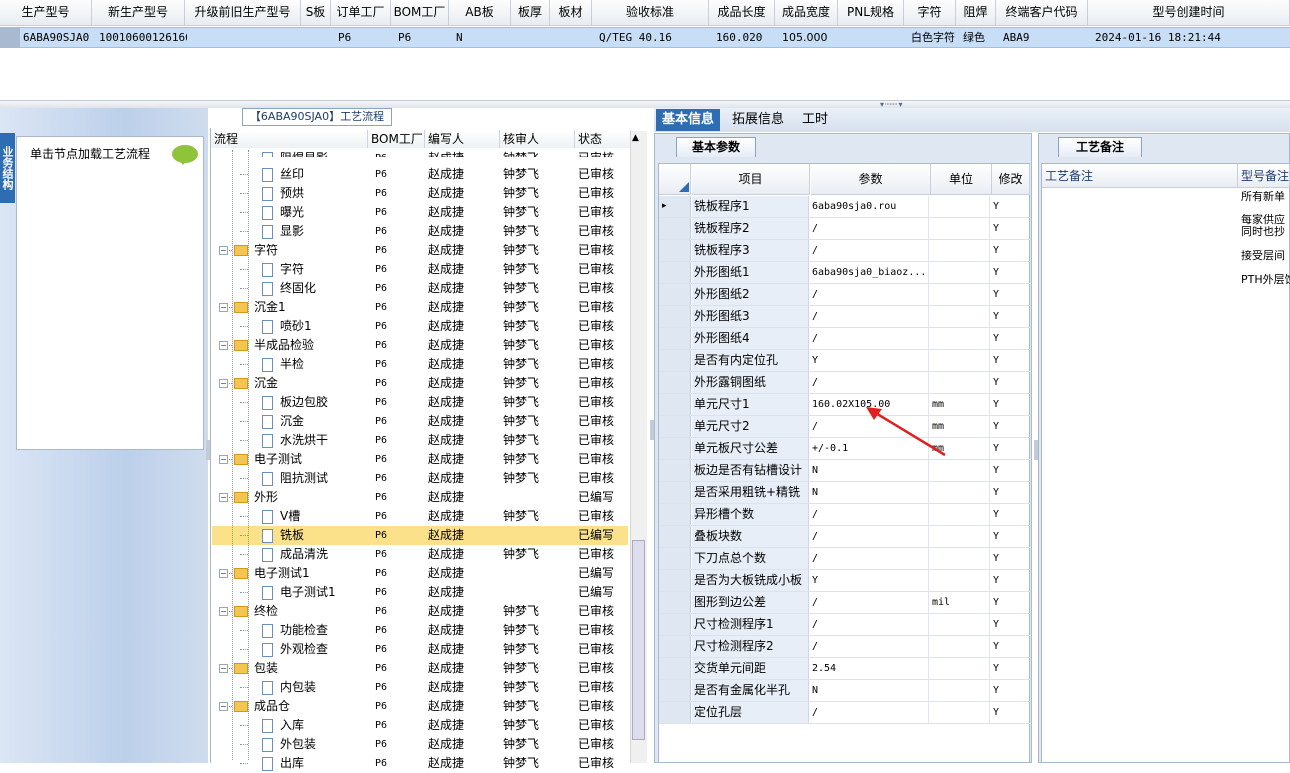  Describe the element at coordinates (1042, 13) in the screenshot. I see `top-col-header: 终端客户代码` at that location.